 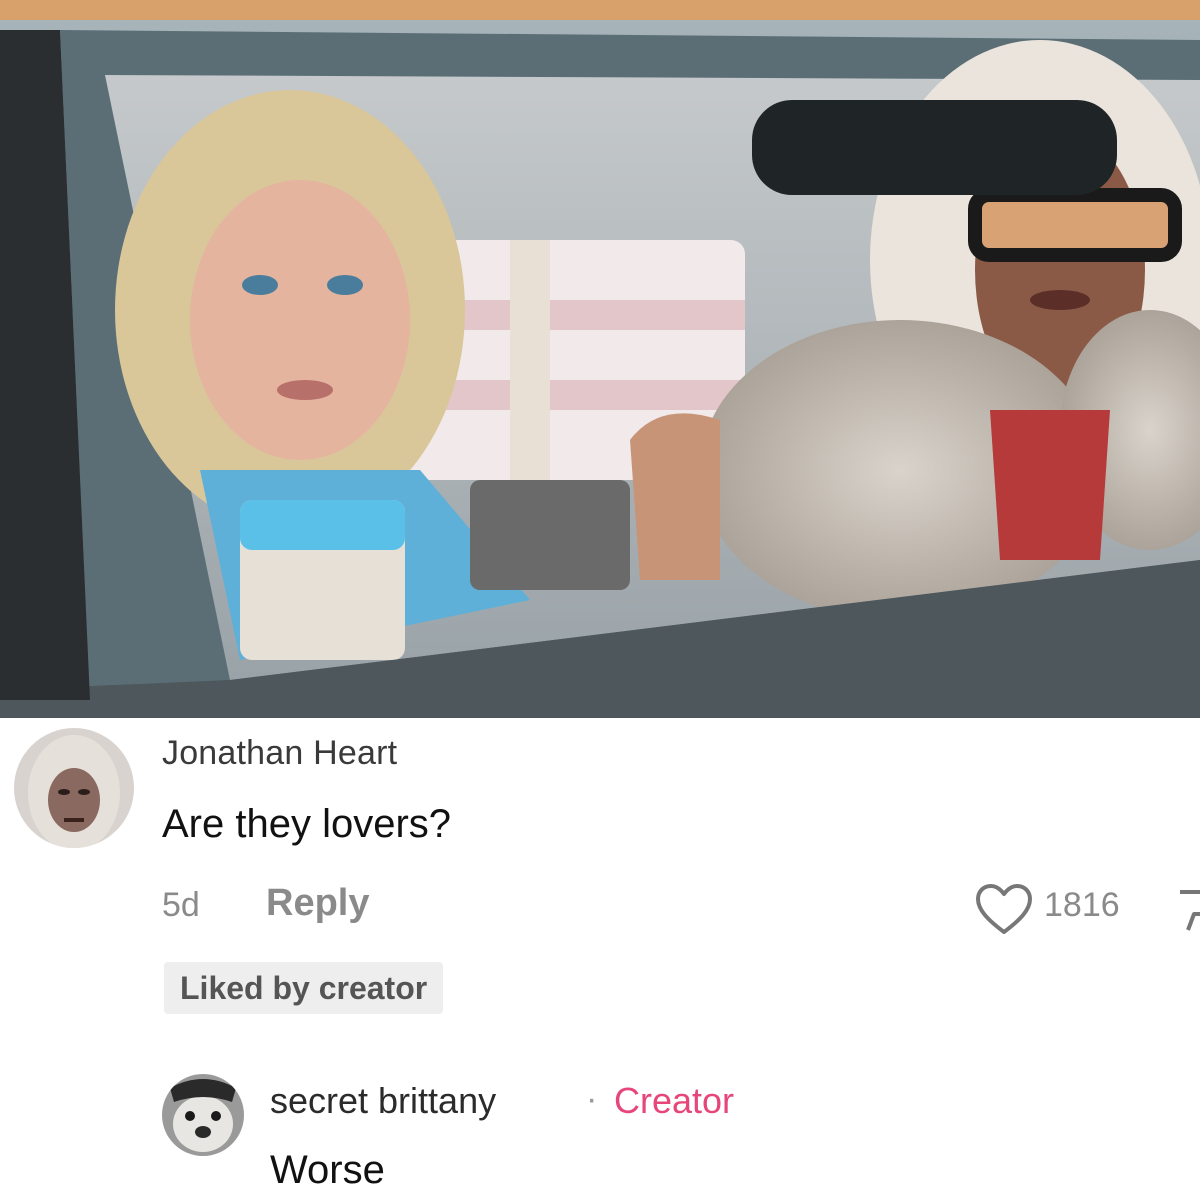 I want to click on creator-badge: Creator, so click(x=674, y=1100).